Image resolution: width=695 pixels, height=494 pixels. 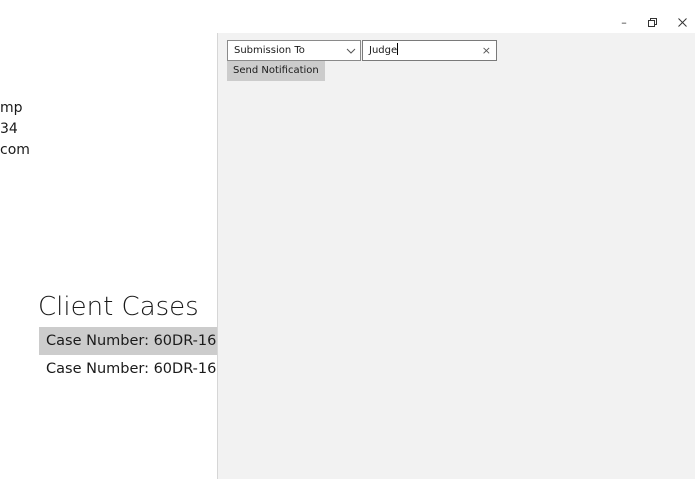 I want to click on recipient-input-value: Judge, so click(x=383, y=50).